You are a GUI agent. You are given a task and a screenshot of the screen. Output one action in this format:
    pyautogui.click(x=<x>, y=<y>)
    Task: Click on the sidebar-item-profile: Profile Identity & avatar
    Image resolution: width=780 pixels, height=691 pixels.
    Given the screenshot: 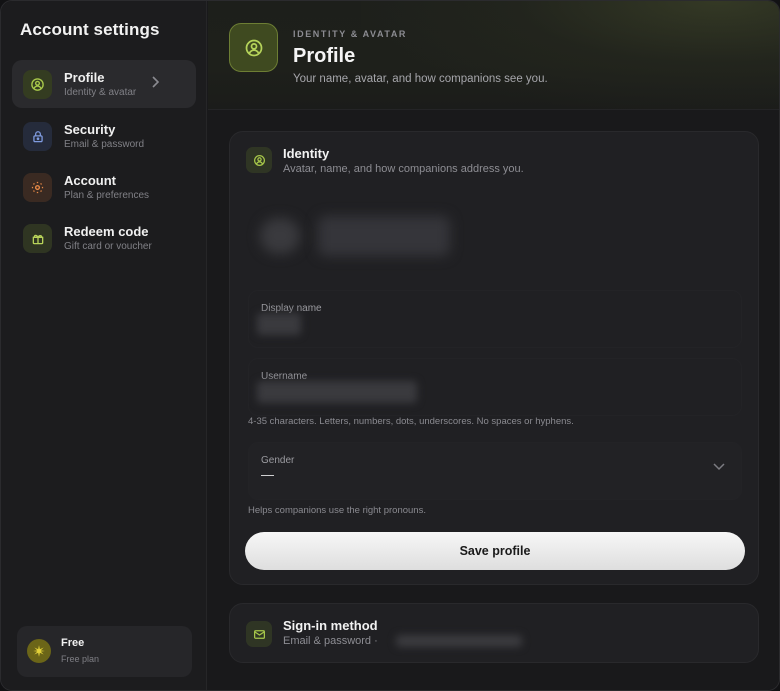 What is the action you would take?
    pyautogui.click(x=104, y=84)
    